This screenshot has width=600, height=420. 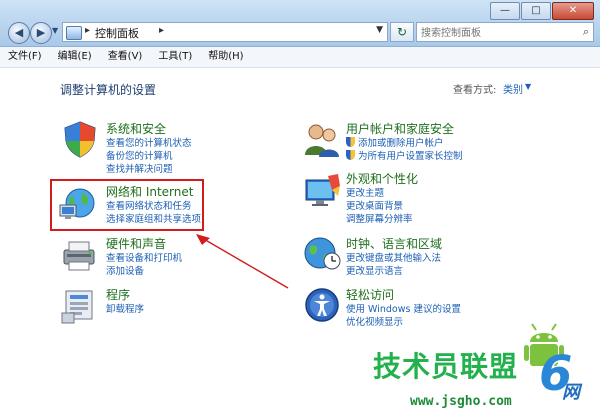 I want to click on refresh-button: ↻, so click(x=402, y=32).